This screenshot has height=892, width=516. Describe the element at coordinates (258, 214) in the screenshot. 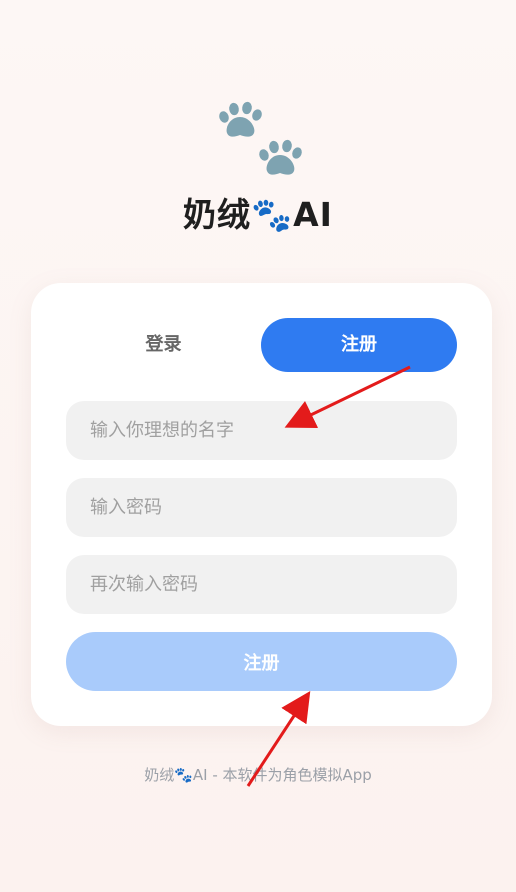

I see `app-title: 奶绒🐾AI` at that location.